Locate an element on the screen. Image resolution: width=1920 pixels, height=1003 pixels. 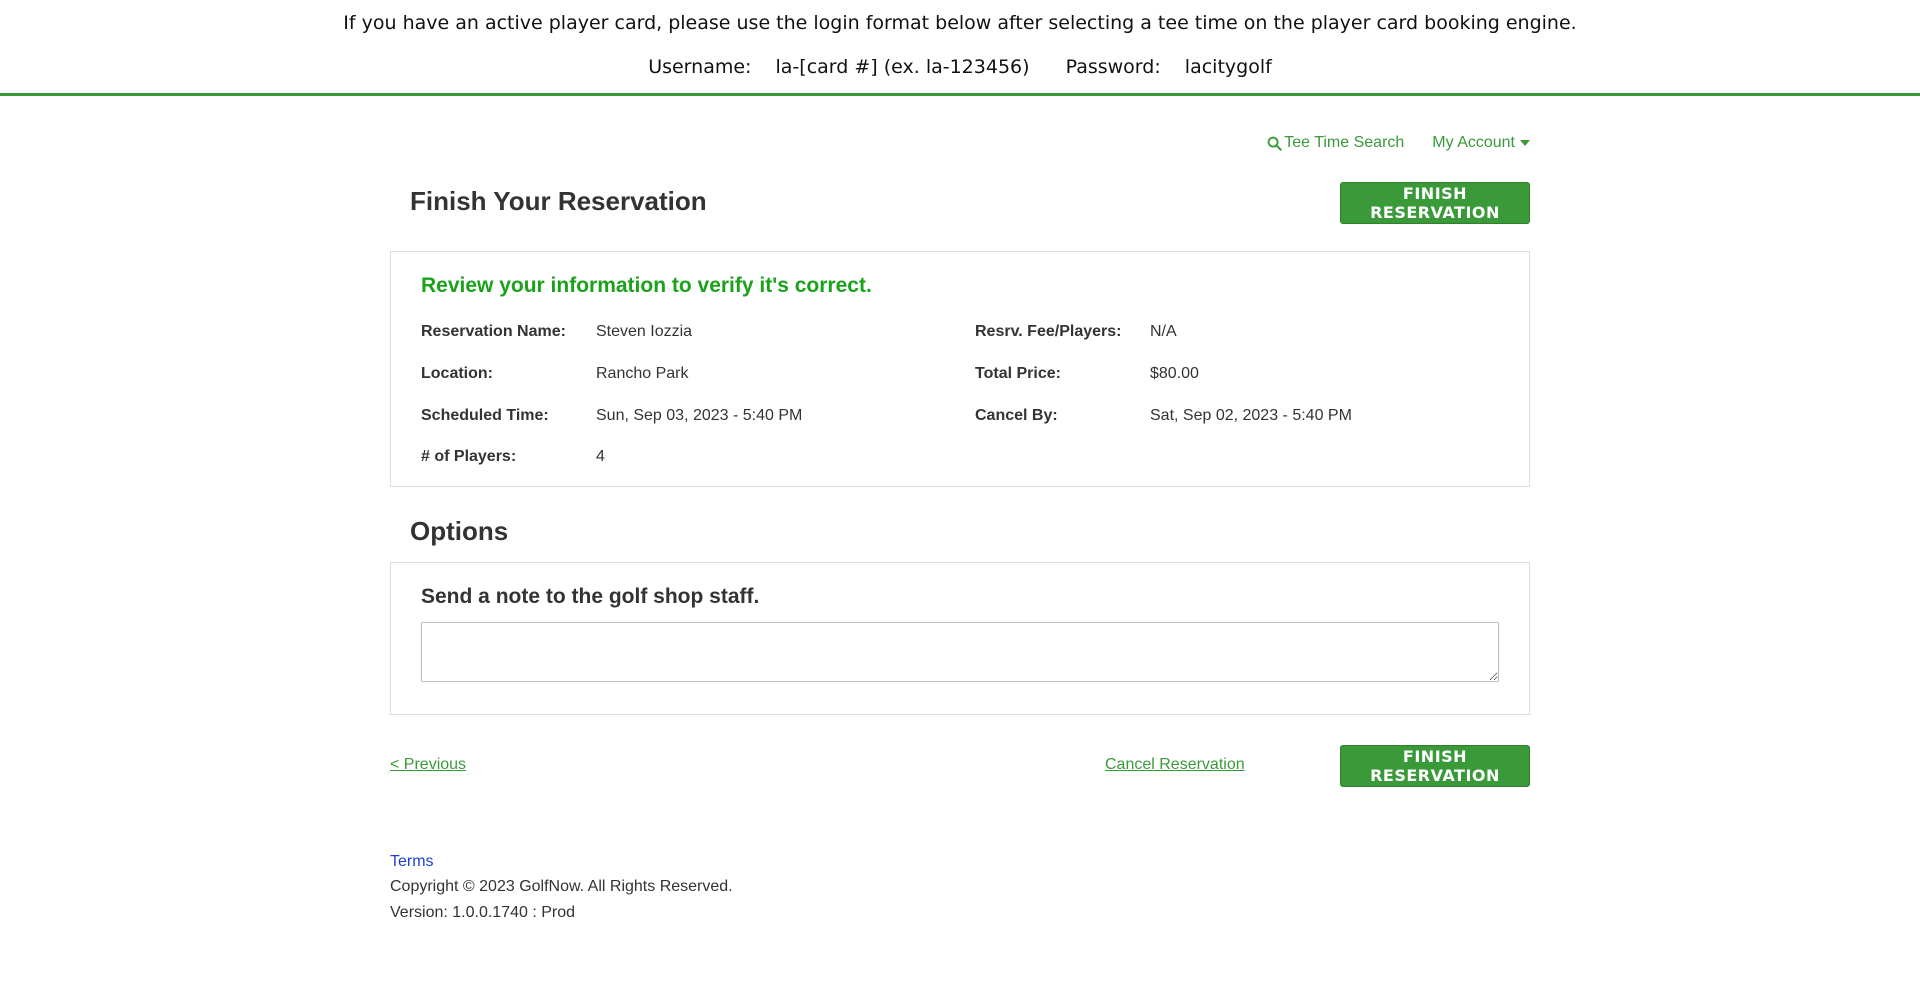
note-heading: Send a note to the golf shop staff. is located at coordinates (590, 596).